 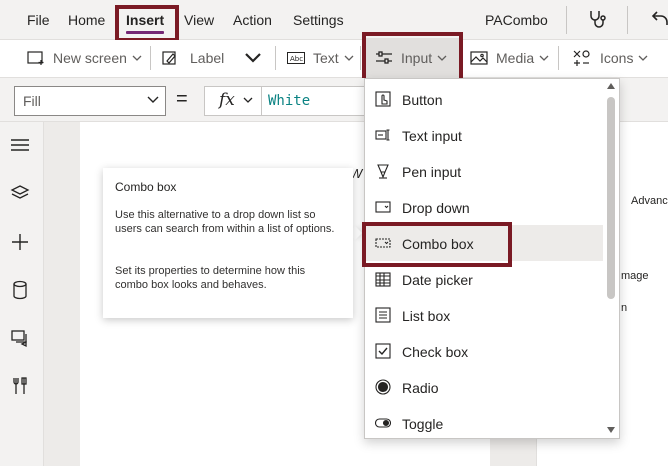 I want to click on add-icon, so click(x=20, y=243).